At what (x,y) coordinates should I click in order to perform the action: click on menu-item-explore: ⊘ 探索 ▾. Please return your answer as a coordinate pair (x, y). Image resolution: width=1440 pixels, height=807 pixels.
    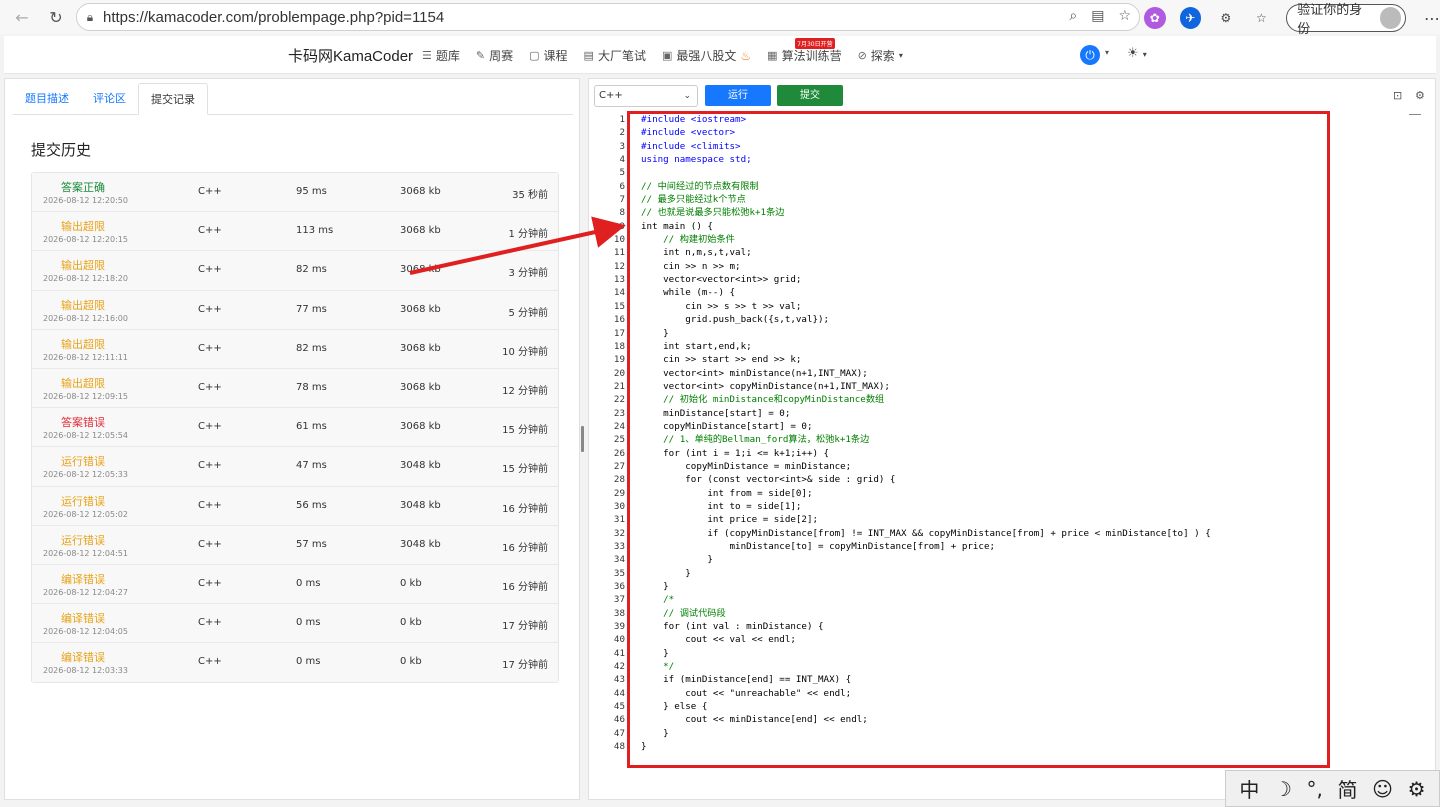
    Looking at the image, I should click on (880, 55).